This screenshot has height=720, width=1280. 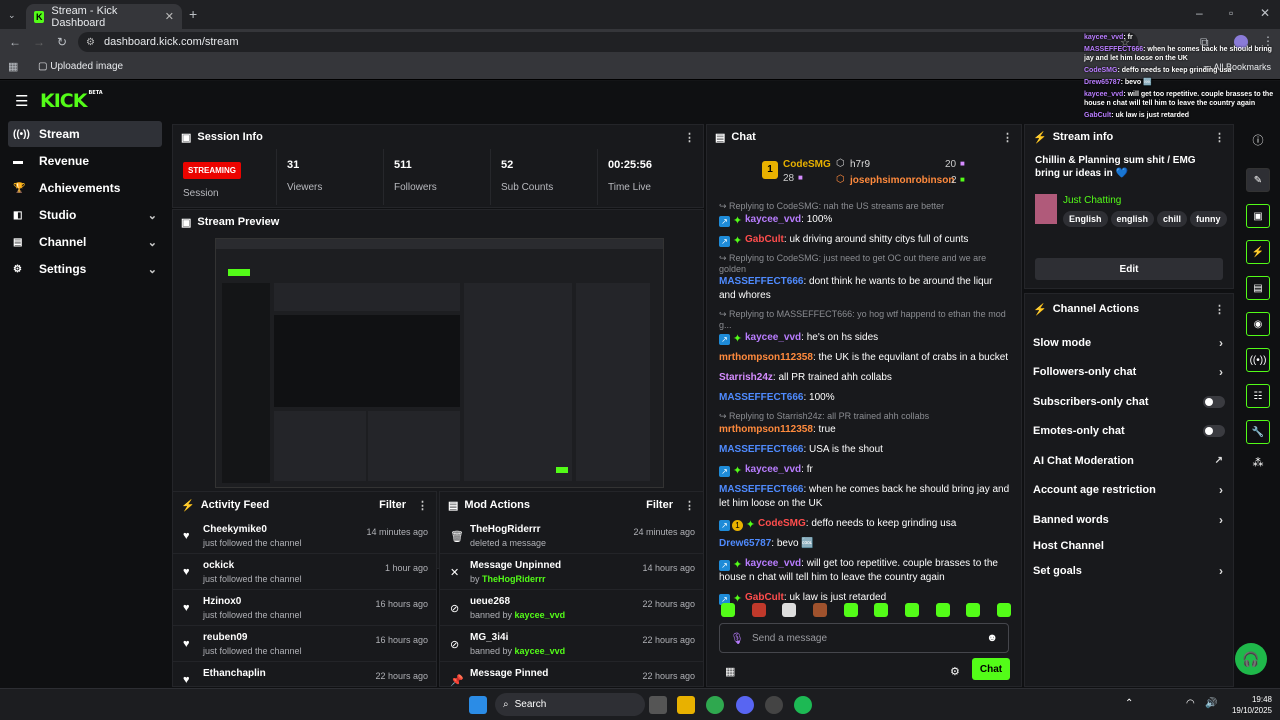 What do you see at coordinates (1208, 219) in the screenshot?
I see `tag-chip: funny` at bounding box center [1208, 219].